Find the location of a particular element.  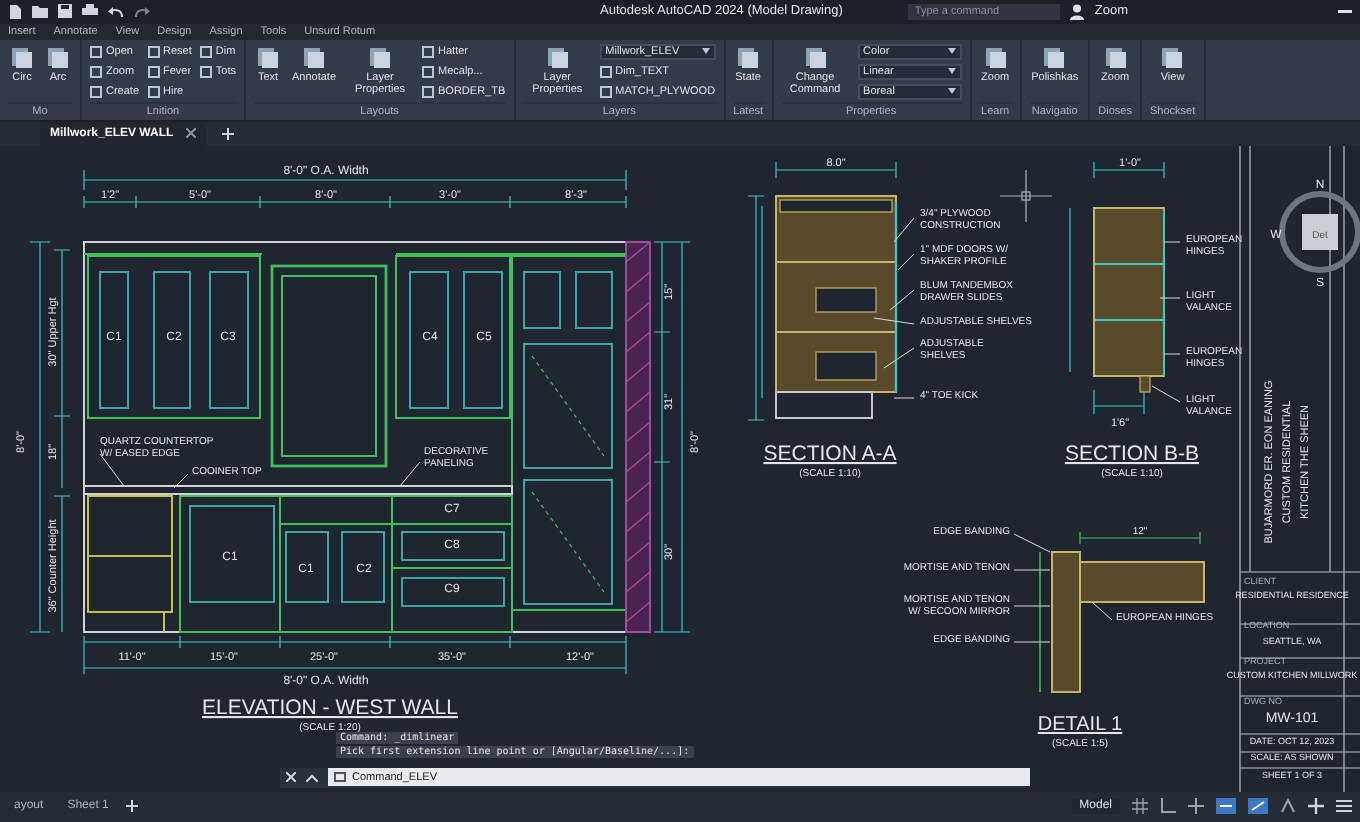

window-icon is located at coordinates (340, 777).